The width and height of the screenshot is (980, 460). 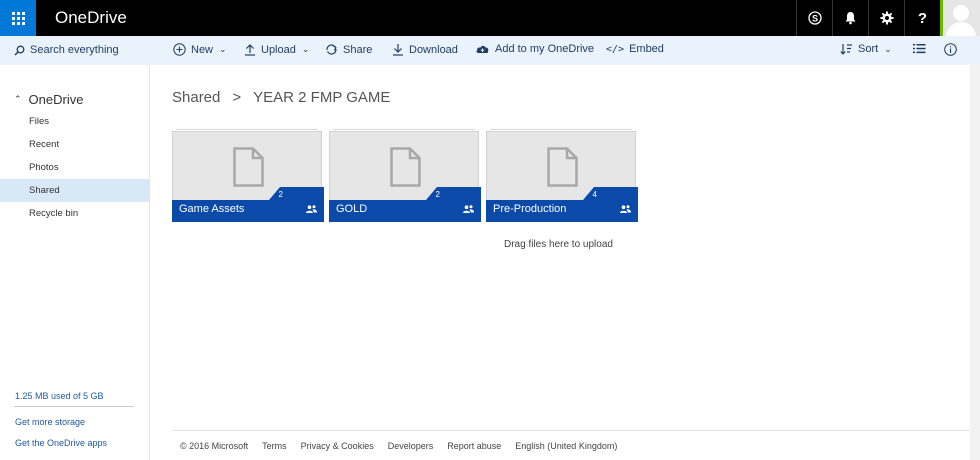 I want to click on footer-link-privacy: Privacy & Cookies, so click(x=337, y=446).